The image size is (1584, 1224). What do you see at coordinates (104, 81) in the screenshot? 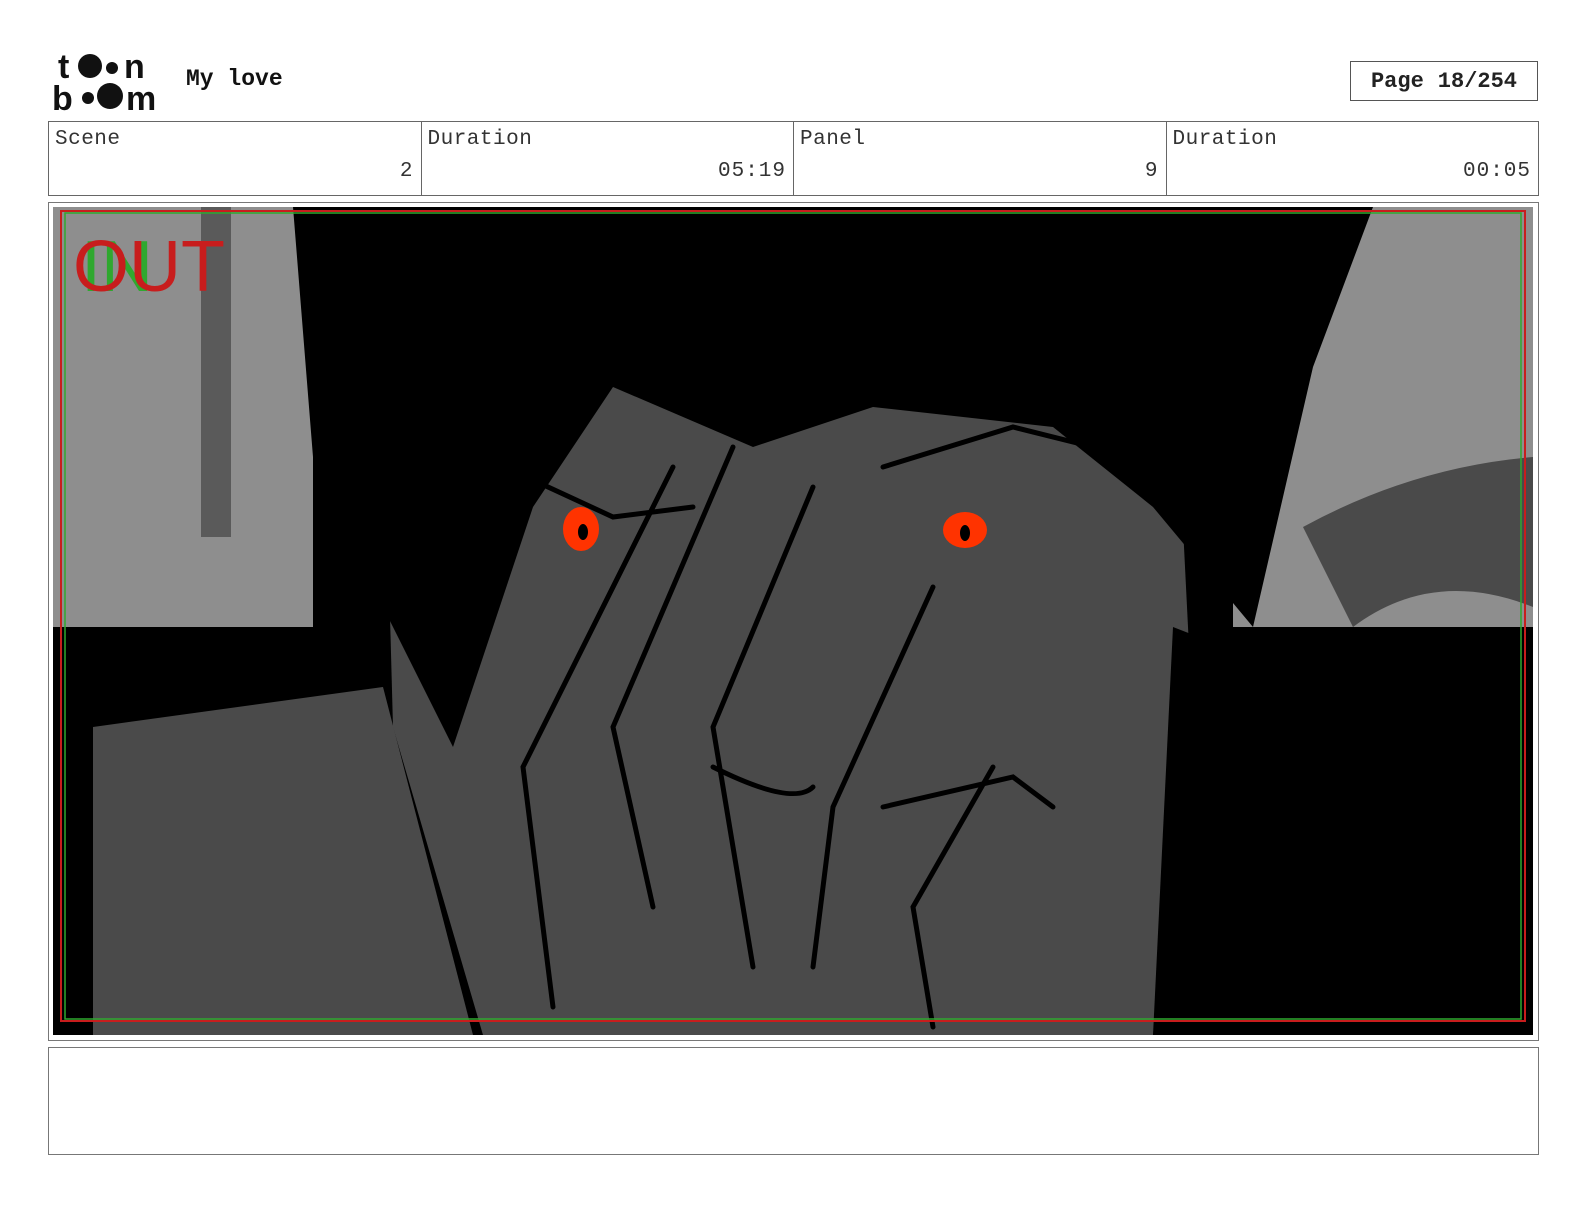
I see `toon-boom-logo: t n b m` at bounding box center [104, 81].